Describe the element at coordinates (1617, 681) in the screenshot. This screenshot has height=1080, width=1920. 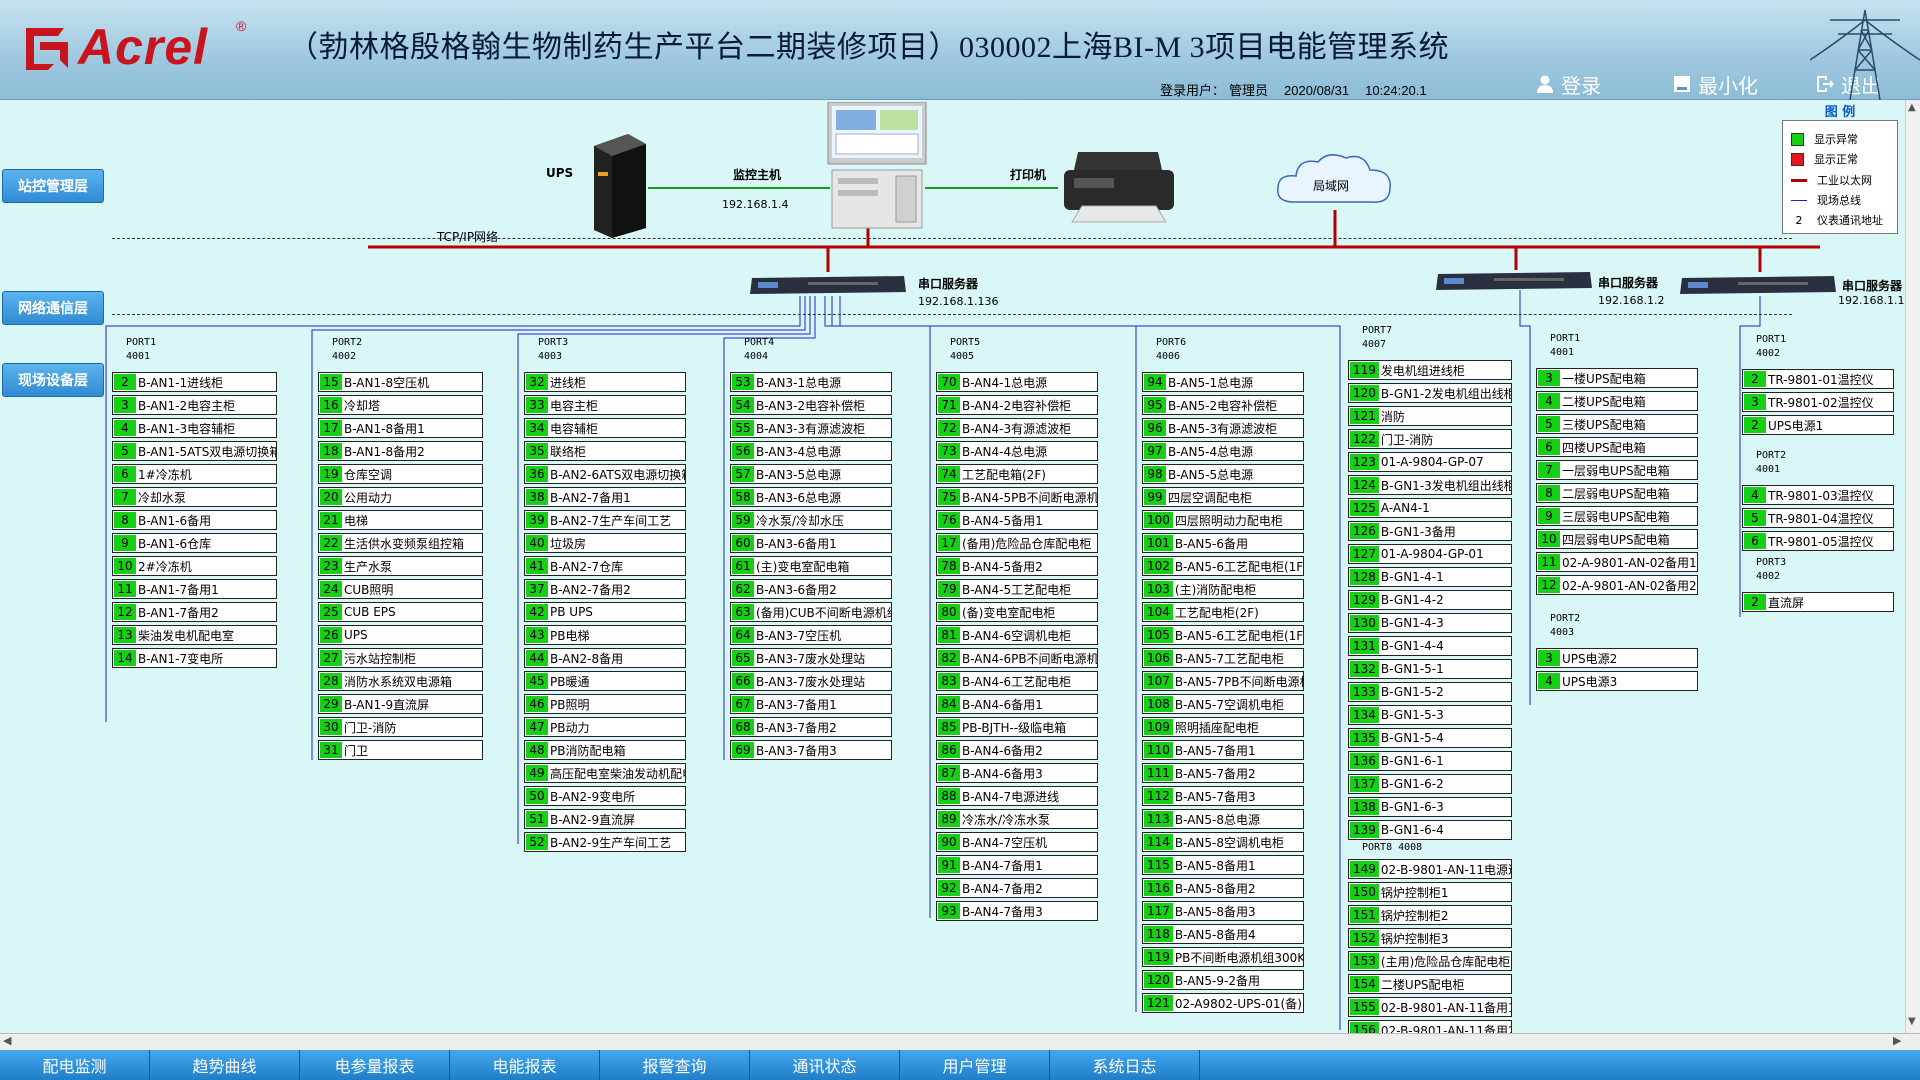
I see `device-row: 4 UPS电源3` at that location.